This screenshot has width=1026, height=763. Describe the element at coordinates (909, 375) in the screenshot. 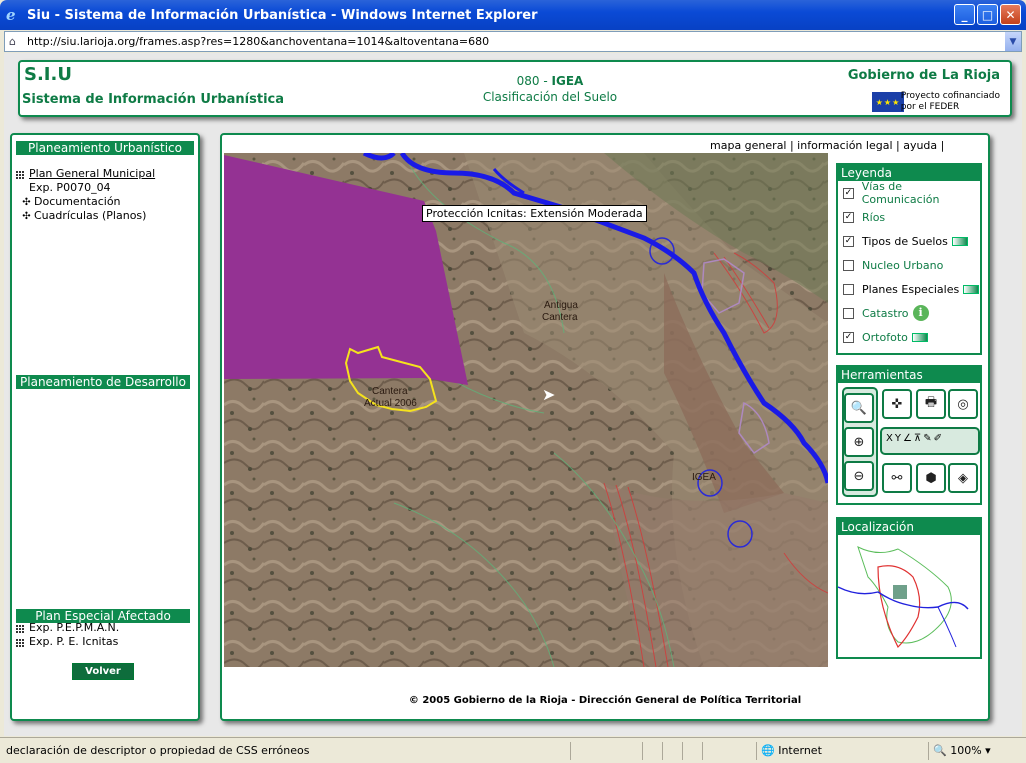

I see `tools-title: Herramientas` at that location.